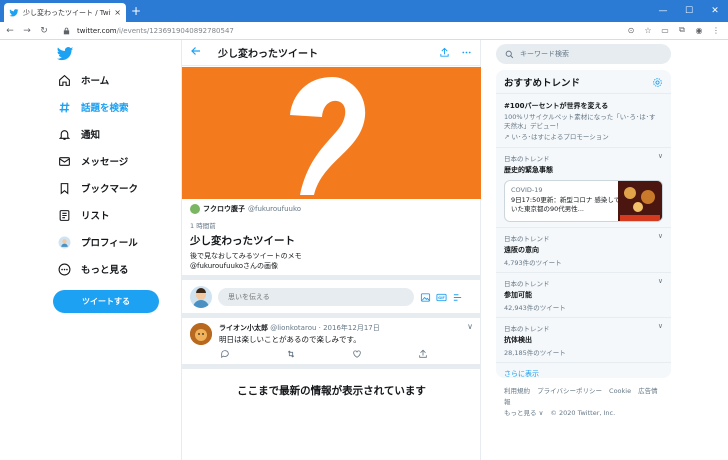  I want to click on end-of-feed-message: ここまで最新の情報が表示されています, so click(331, 391).